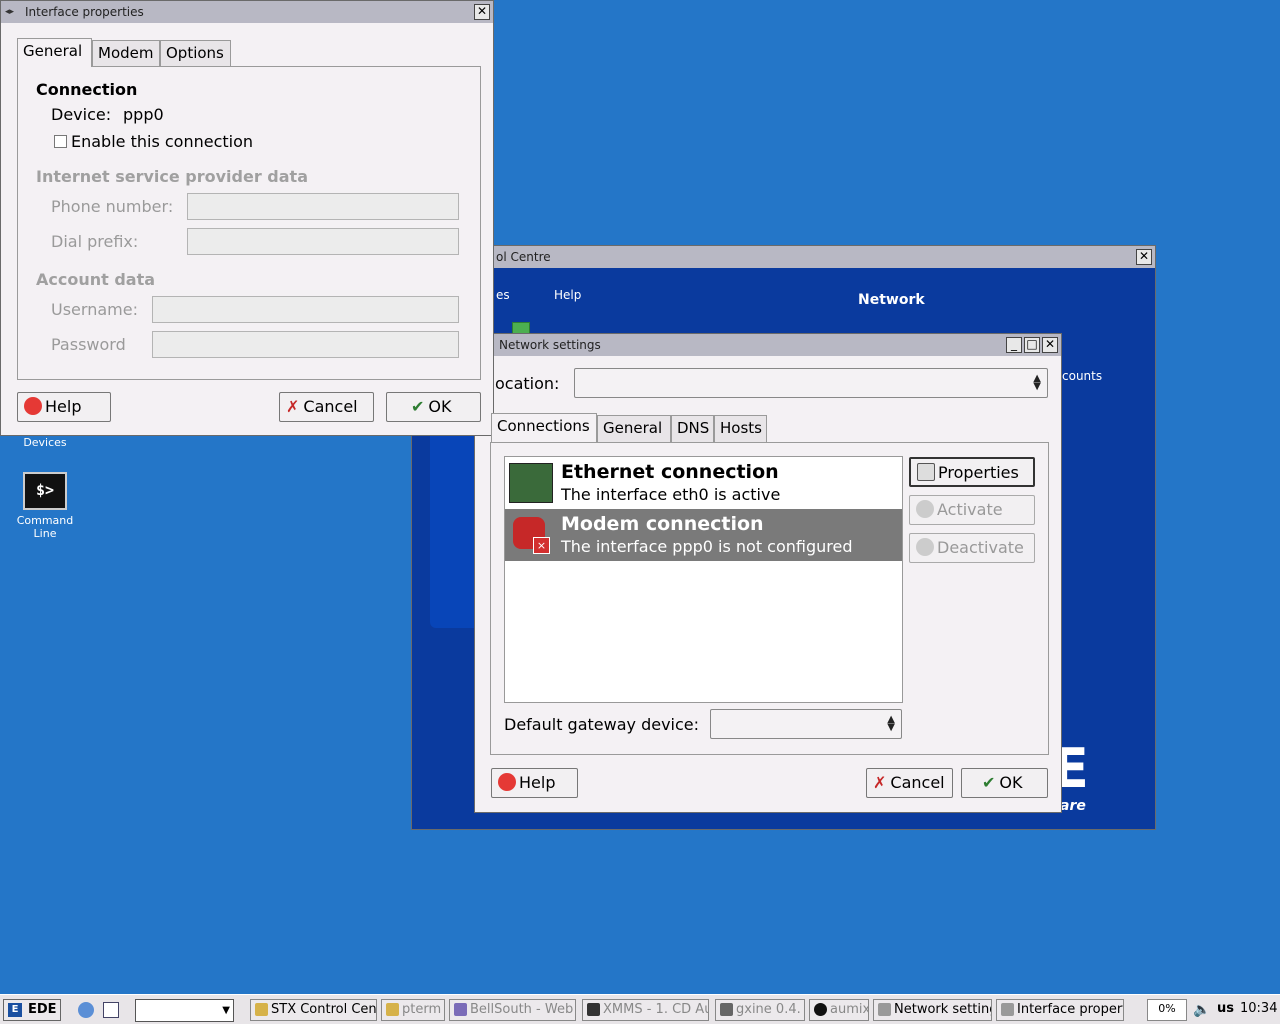 The image size is (1280, 1024). I want to click on ethernet-card-icon, so click(531, 483).